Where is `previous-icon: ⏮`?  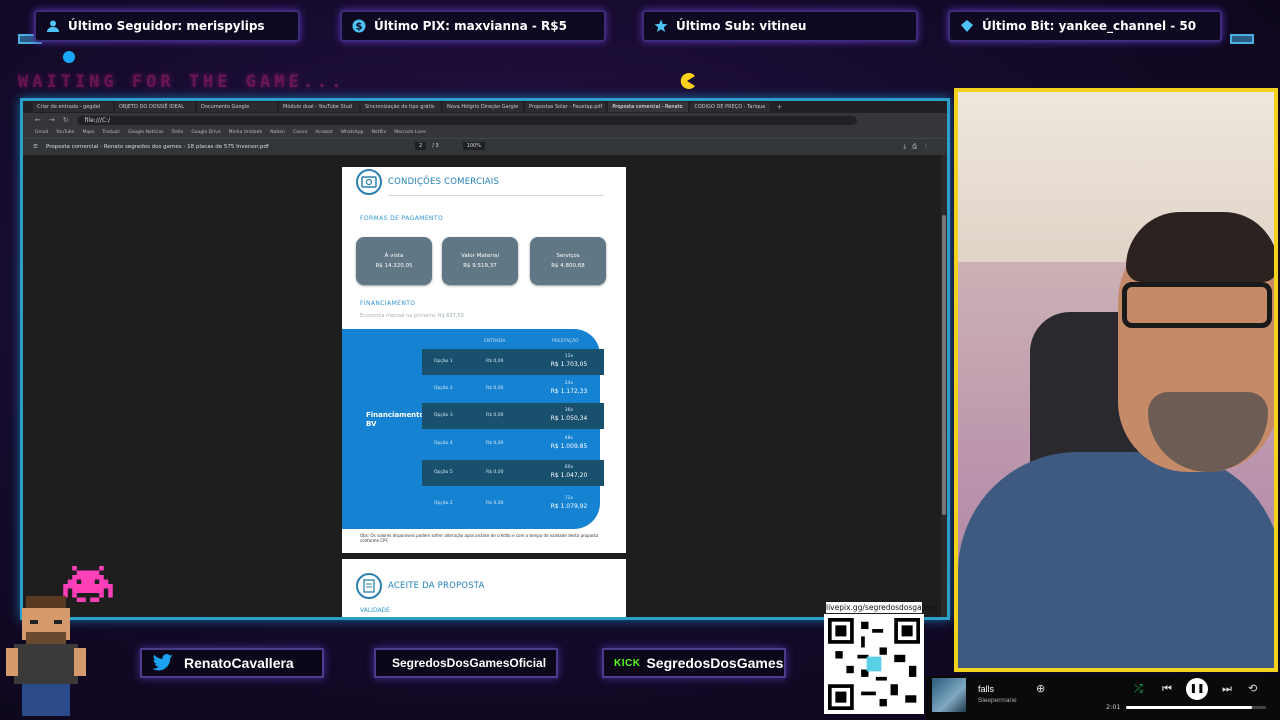
previous-icon: ⏮ is located at coordinates (1167, 689).